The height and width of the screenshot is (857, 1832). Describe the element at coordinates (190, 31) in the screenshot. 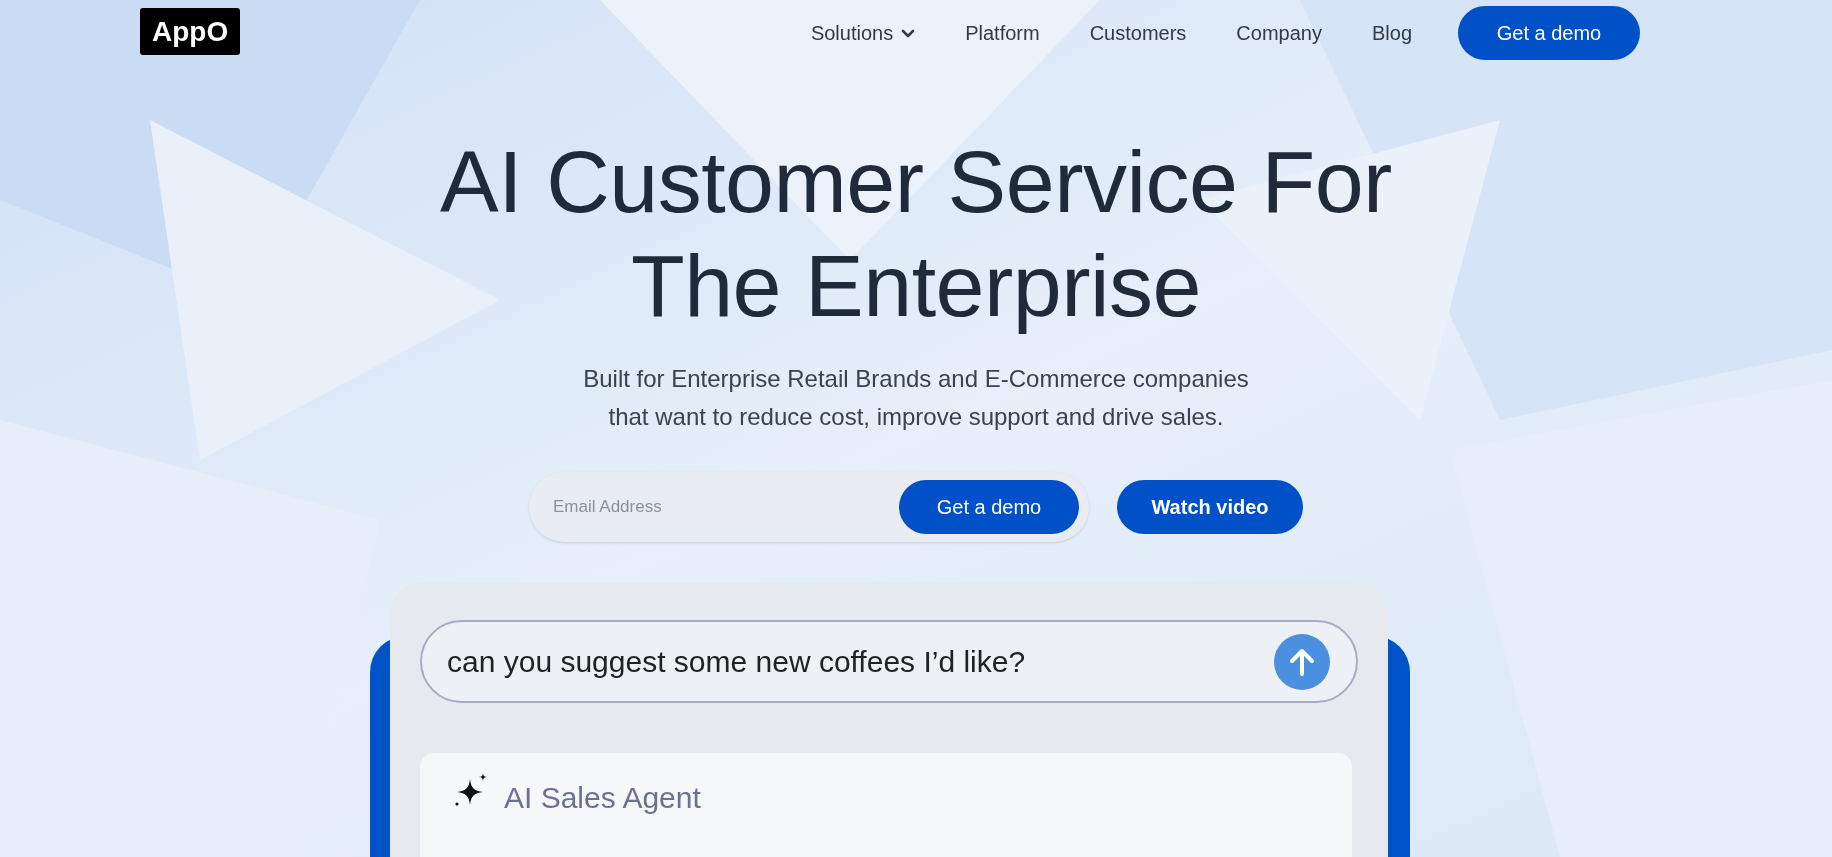

I see `logo: AppO` at that location.